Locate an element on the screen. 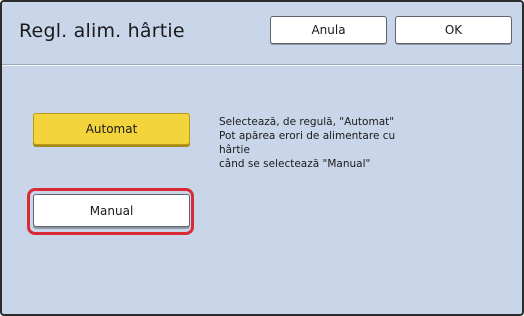  help-text-line: când se selectează "Manual" is located at coordinates (295, 164).